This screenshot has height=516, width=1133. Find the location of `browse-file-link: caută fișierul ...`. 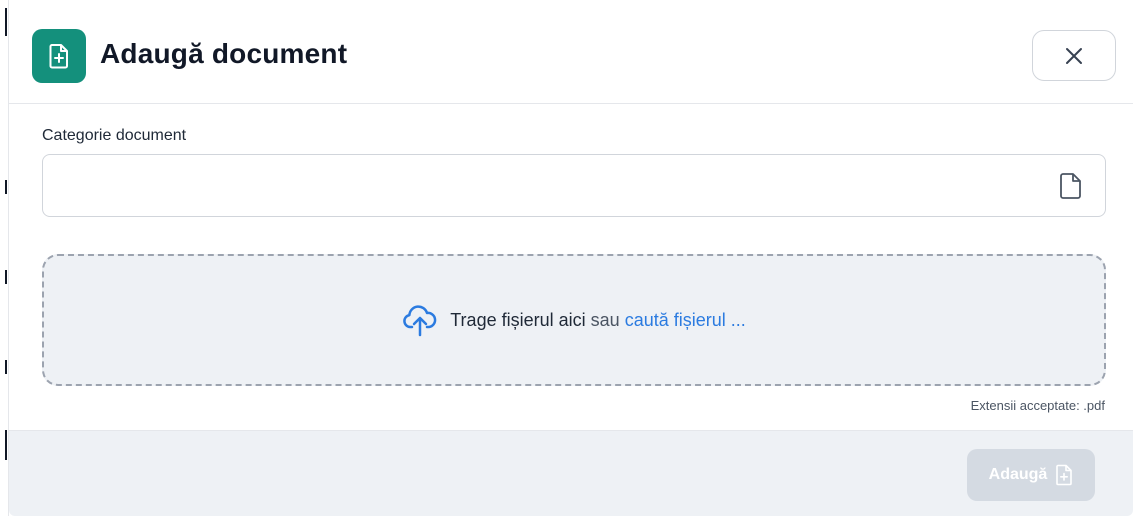

browse-file-link: caută fișierul ... is located at coordinates (685, 320).